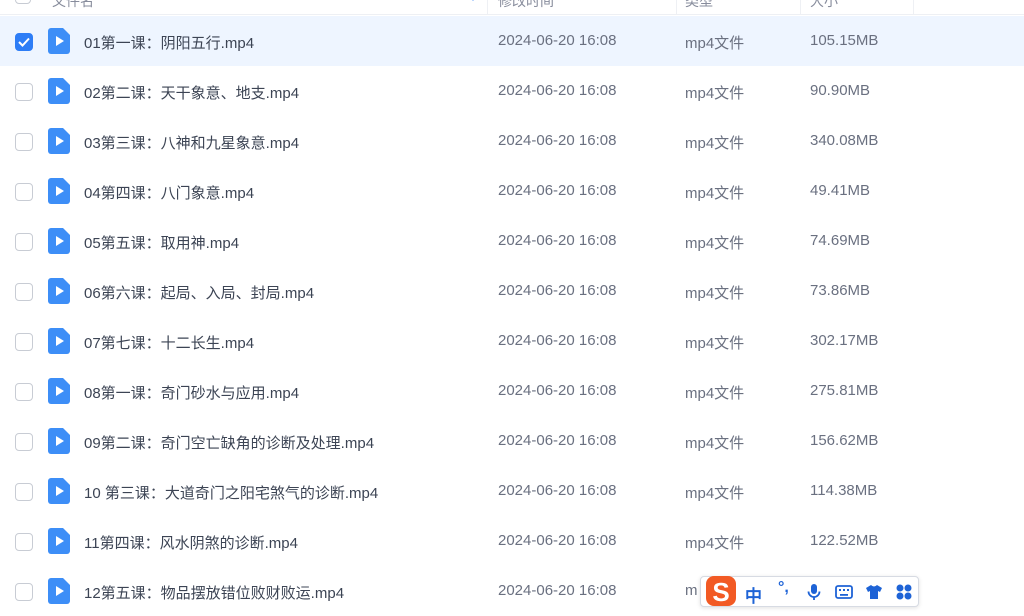 Image resolution: width=1024 pixels, height=616 pixels. What do you see at coordinates (169, 342) in the screenshot?
I see `file-name: 07第七课：十二长生.mp4` at bounding box center [169, 342].